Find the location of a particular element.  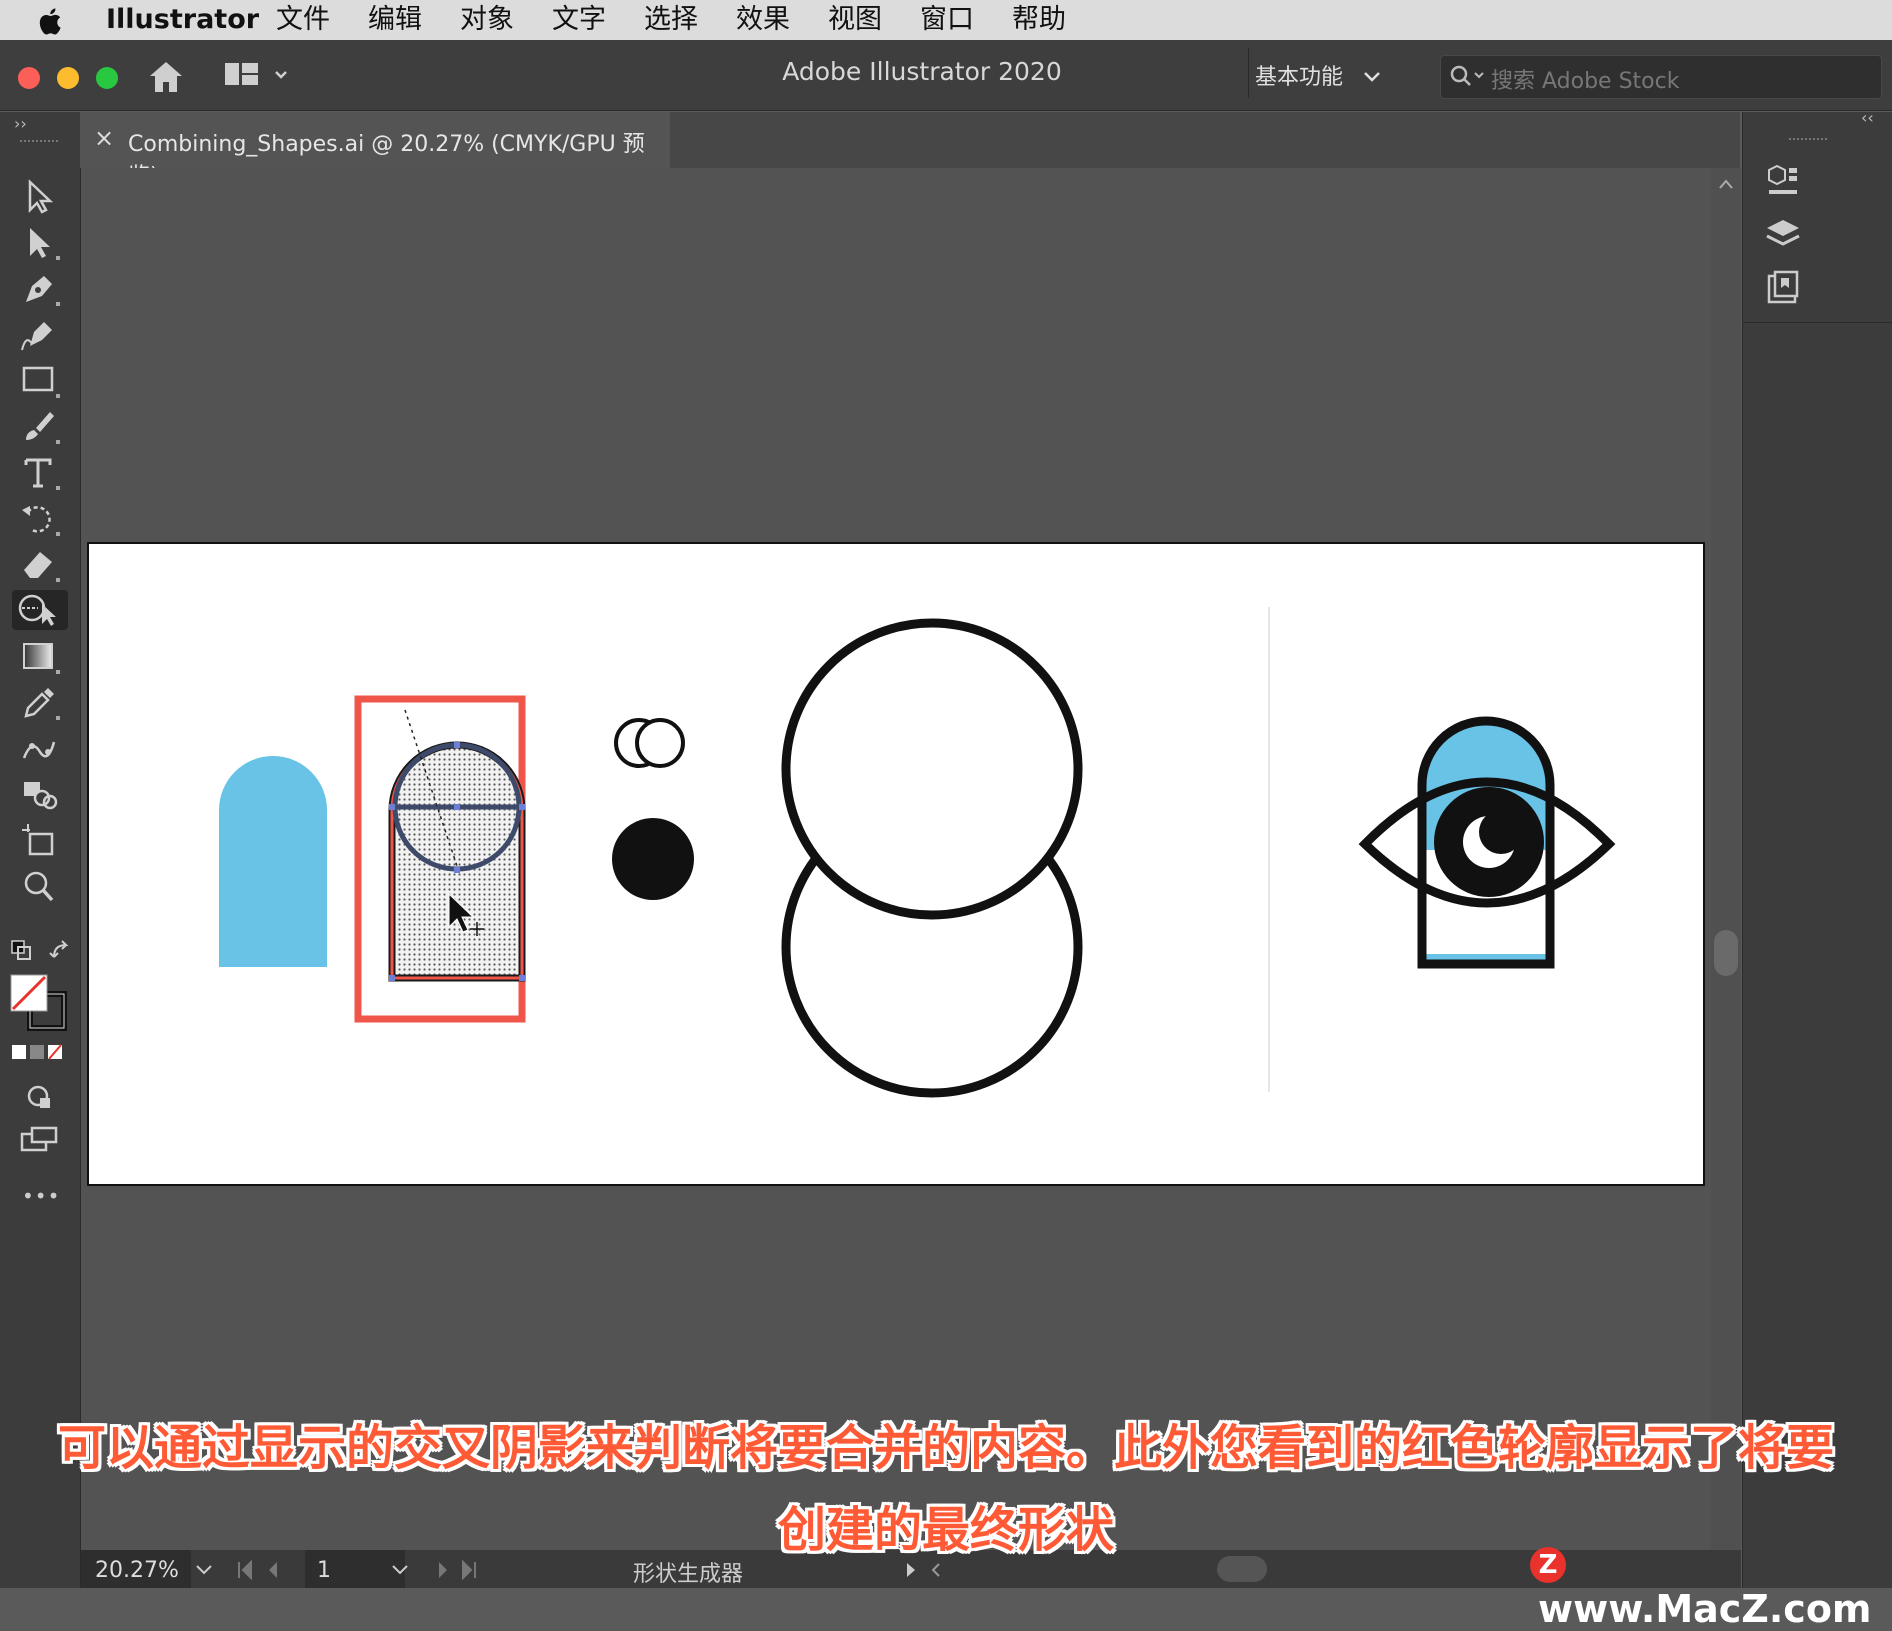

color-mode-icons is located at coordinates (40, 1053).